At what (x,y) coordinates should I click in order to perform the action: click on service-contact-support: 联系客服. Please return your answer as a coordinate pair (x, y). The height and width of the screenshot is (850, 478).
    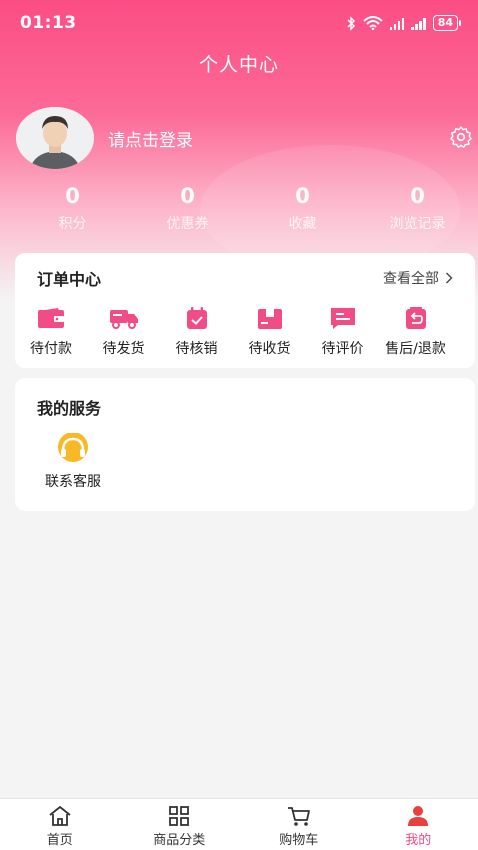
    Looking at the image, I should click on (73, 462).